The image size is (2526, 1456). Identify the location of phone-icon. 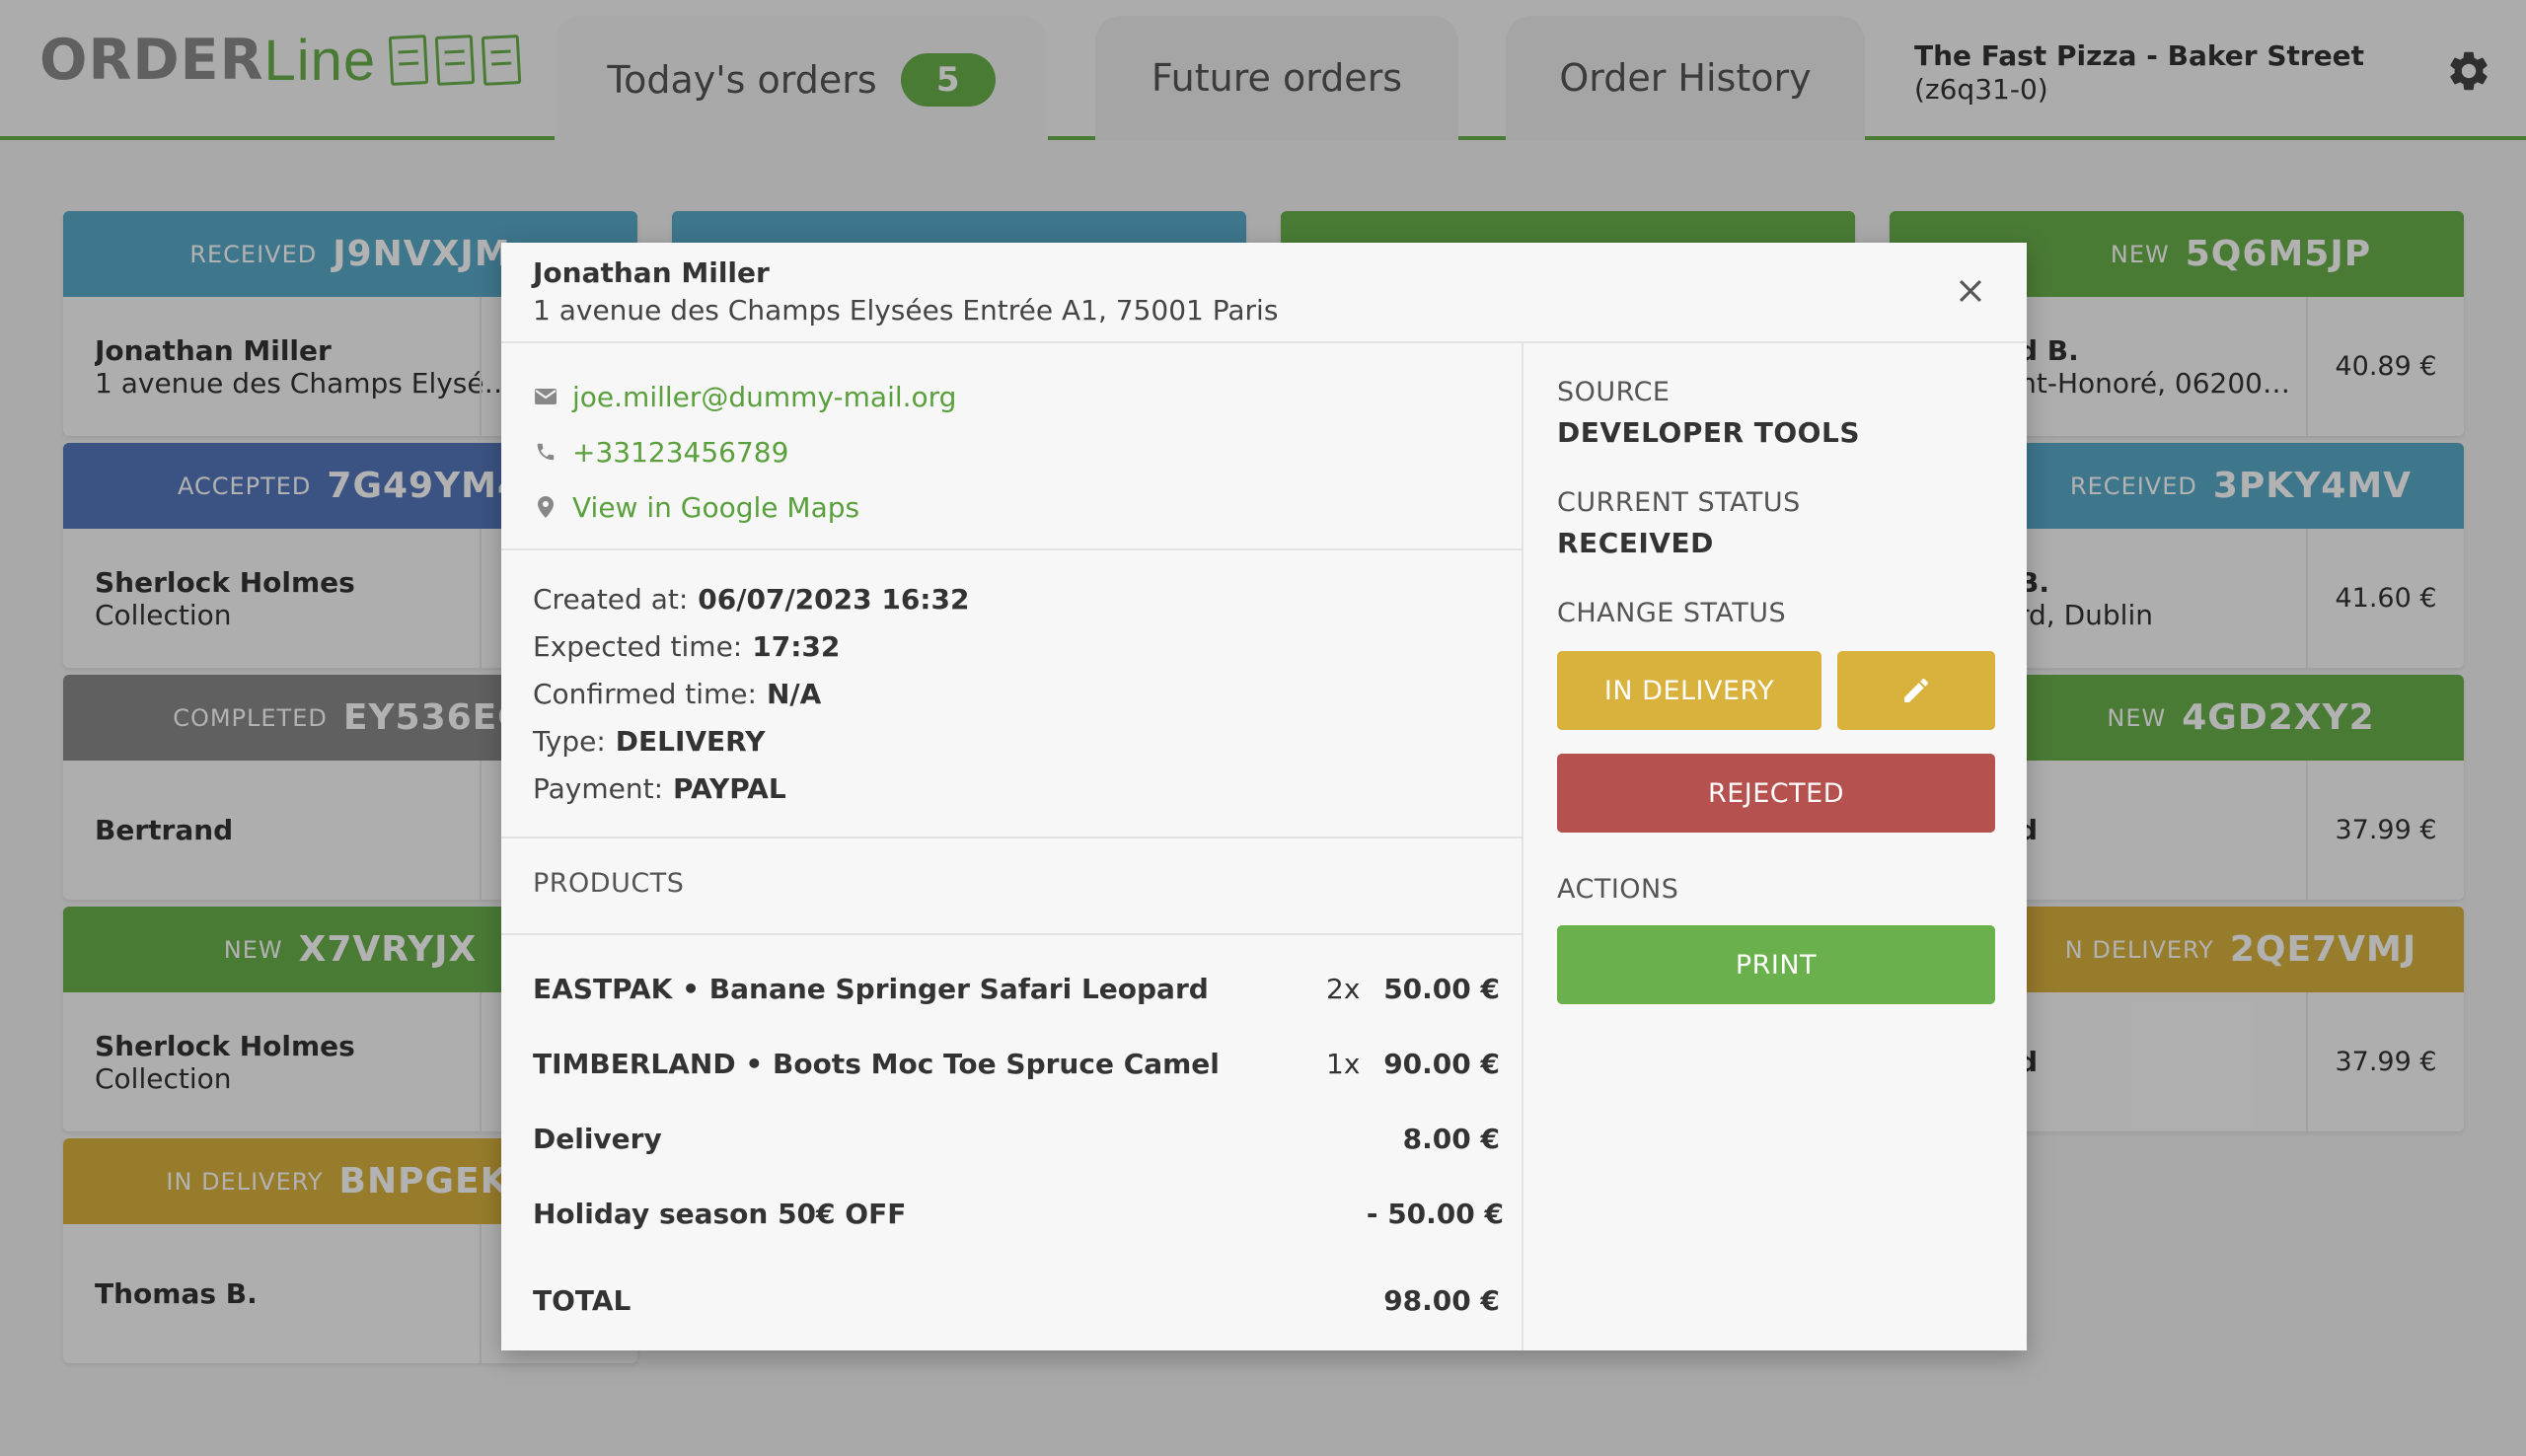
(545, 452).